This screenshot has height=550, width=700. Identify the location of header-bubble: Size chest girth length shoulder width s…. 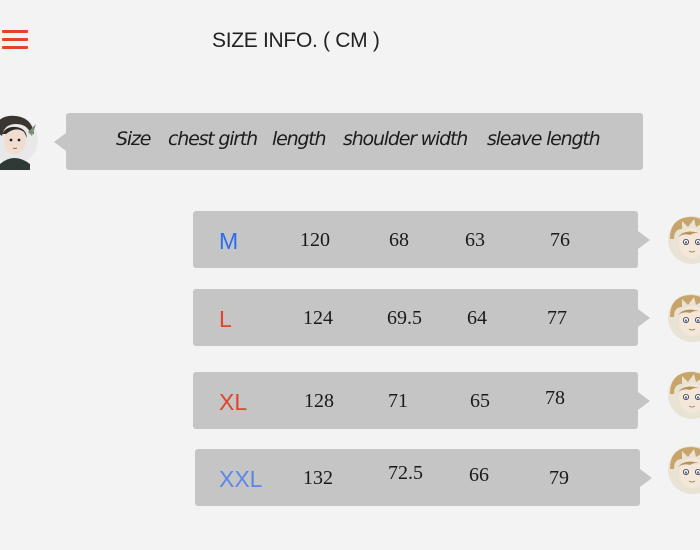
(348, 141).